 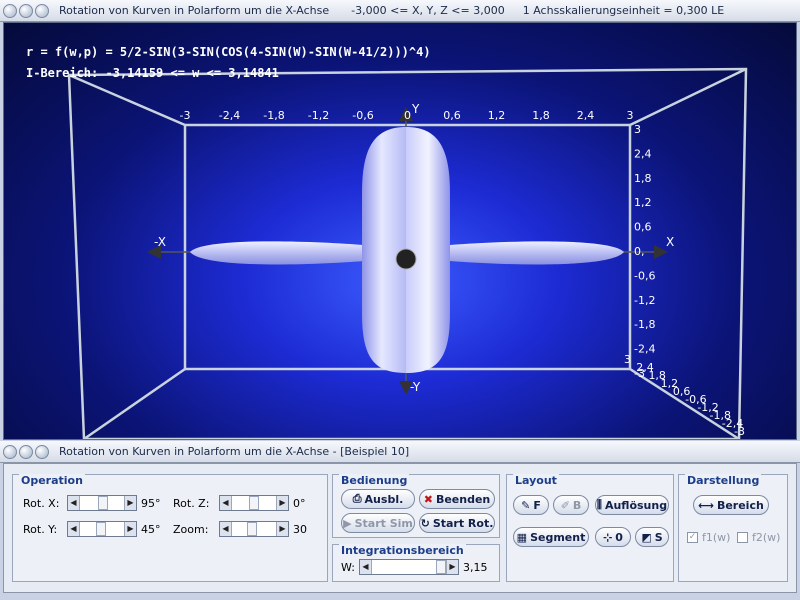 I want to click on f1-checkbox: ✓, so click(x=692, y=537).